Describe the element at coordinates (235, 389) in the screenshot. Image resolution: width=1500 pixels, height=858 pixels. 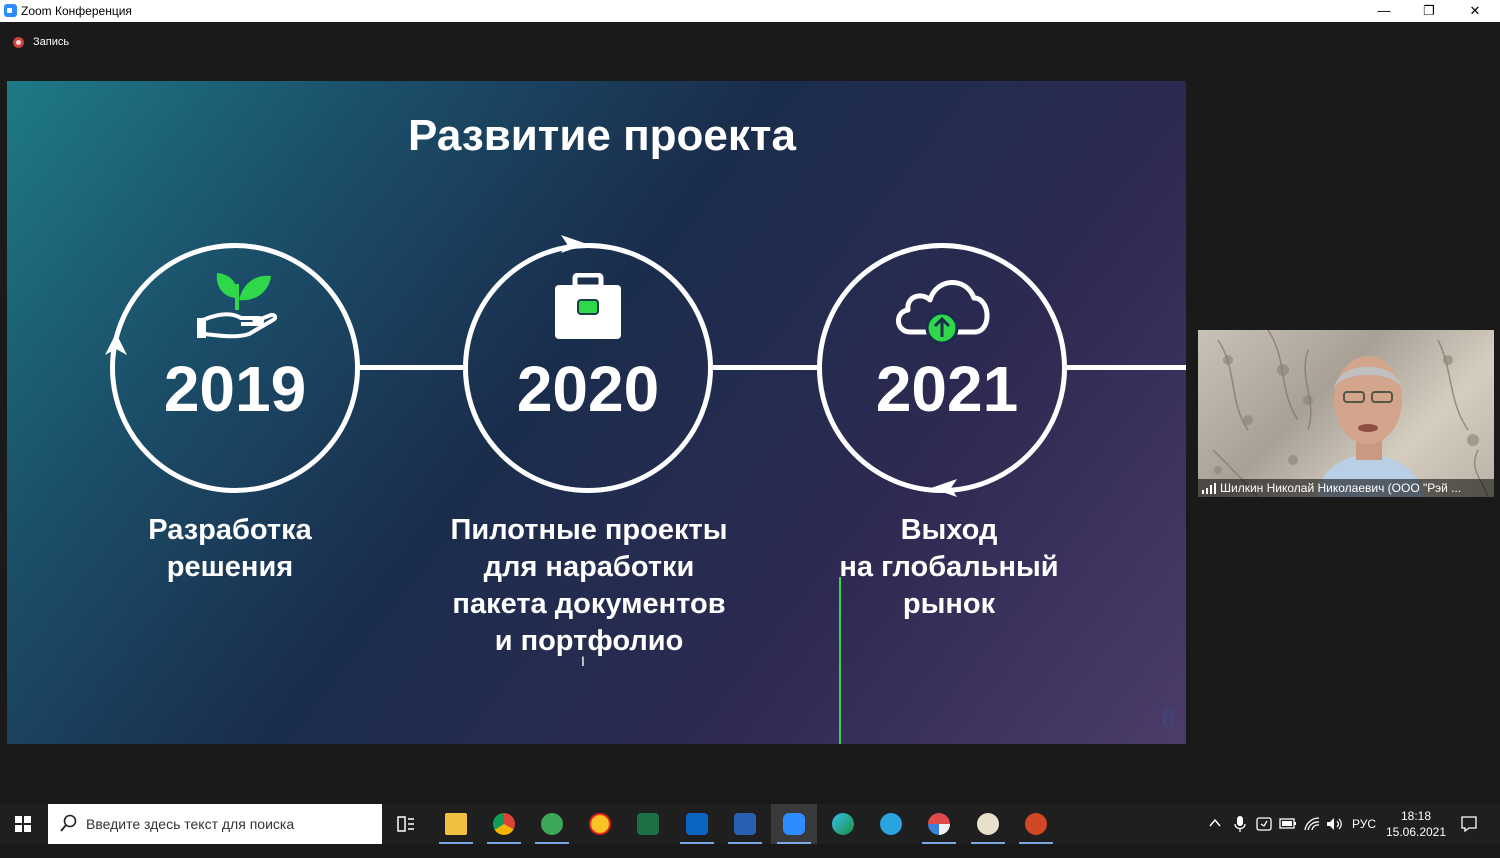
I see `milestone-year: 2019` at that location.